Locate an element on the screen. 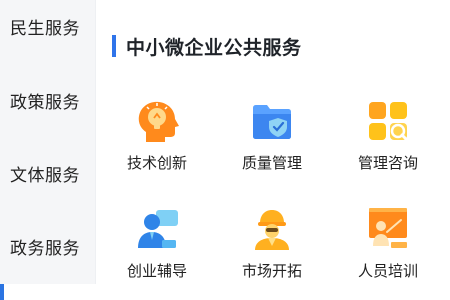  service-tile-market-expansion: 市场开拓 is located at coordinates (272, 244).